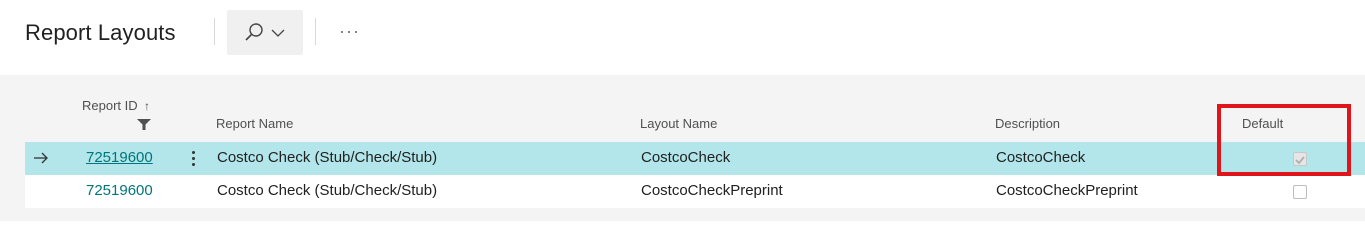 This screenshot has height=240, width=1365. I want to click on description-cell: CostcoCheckPreprint, so click(1067, 190).